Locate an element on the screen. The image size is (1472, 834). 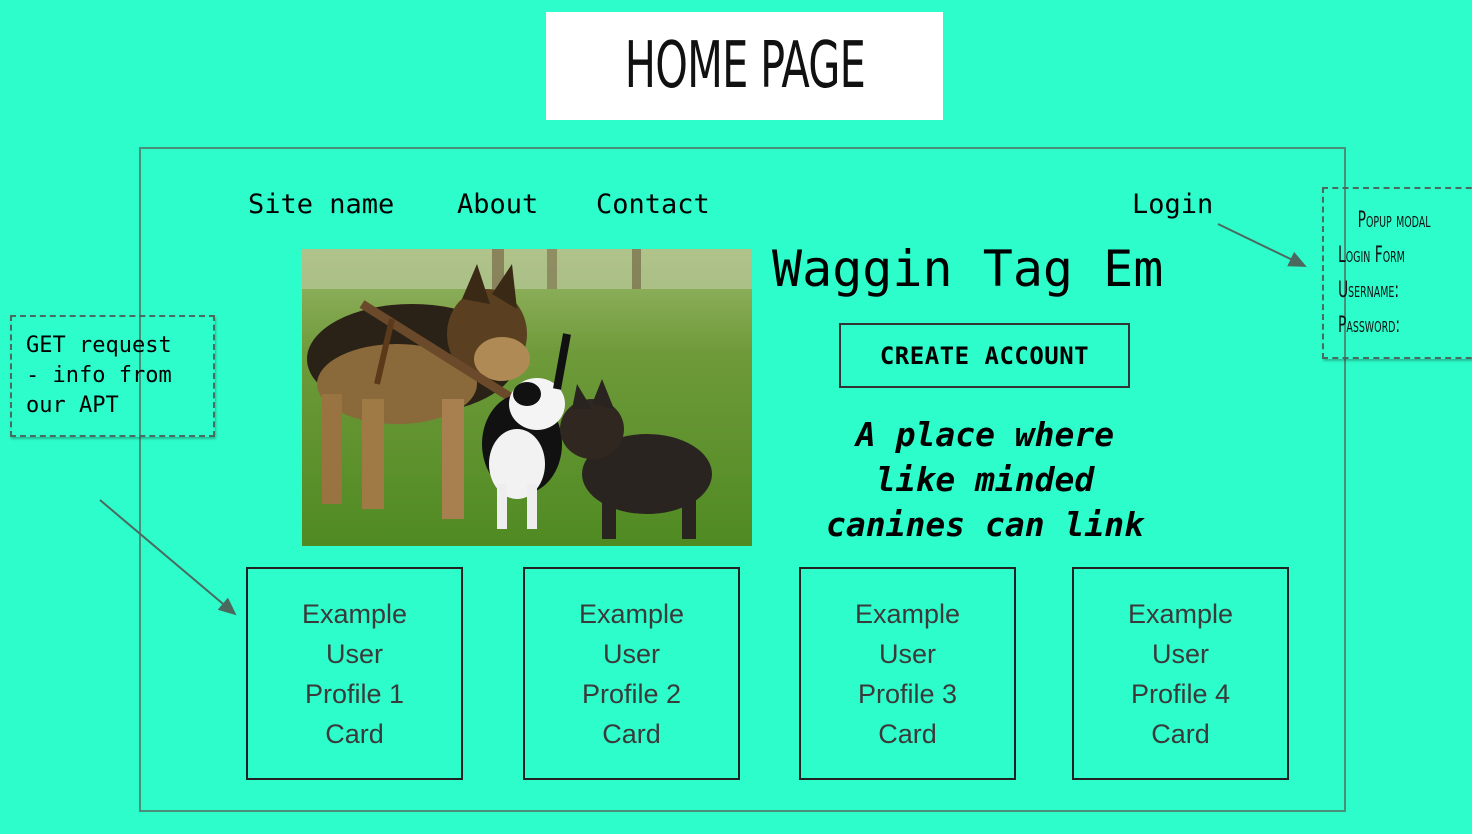
get-request-note: GET request - info from our APT is located at coordinates (112, 376).